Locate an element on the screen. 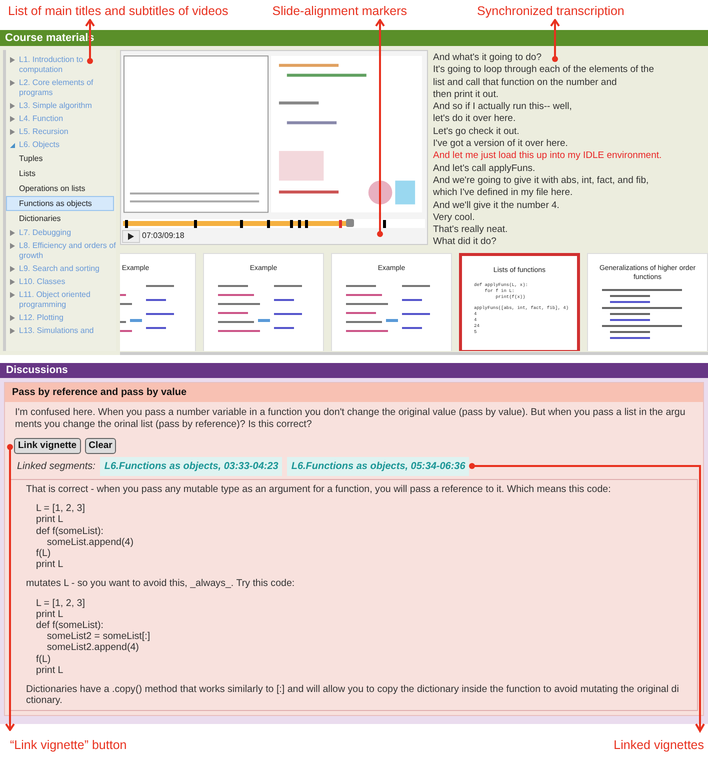  transcript-line: And so if I actually run this-- well, is located at coordinates (547, 107).